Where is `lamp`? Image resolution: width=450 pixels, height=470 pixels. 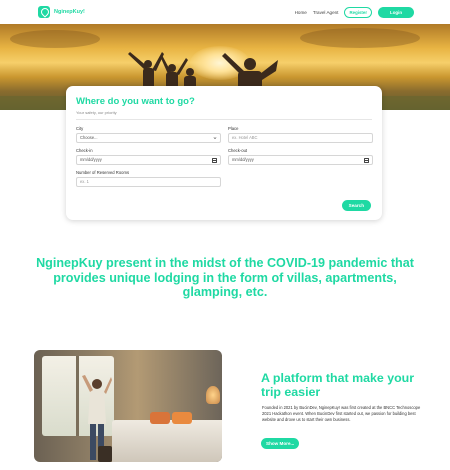 lamp is located at coordinates (213, 395).